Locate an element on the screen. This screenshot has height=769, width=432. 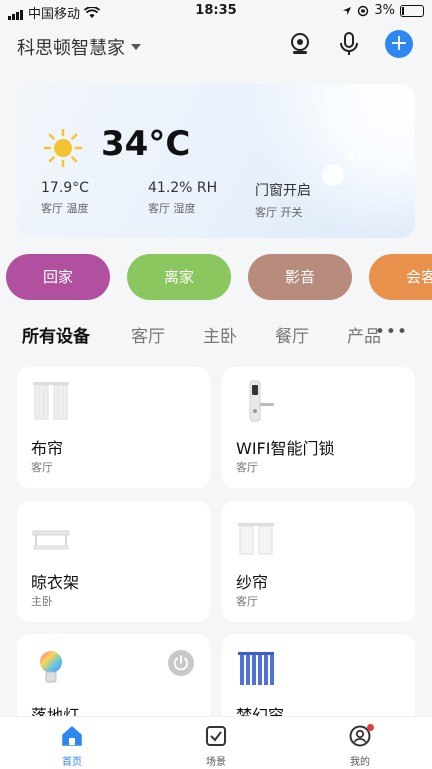
battery-percent: 3% is located at coordinates (384, 10).